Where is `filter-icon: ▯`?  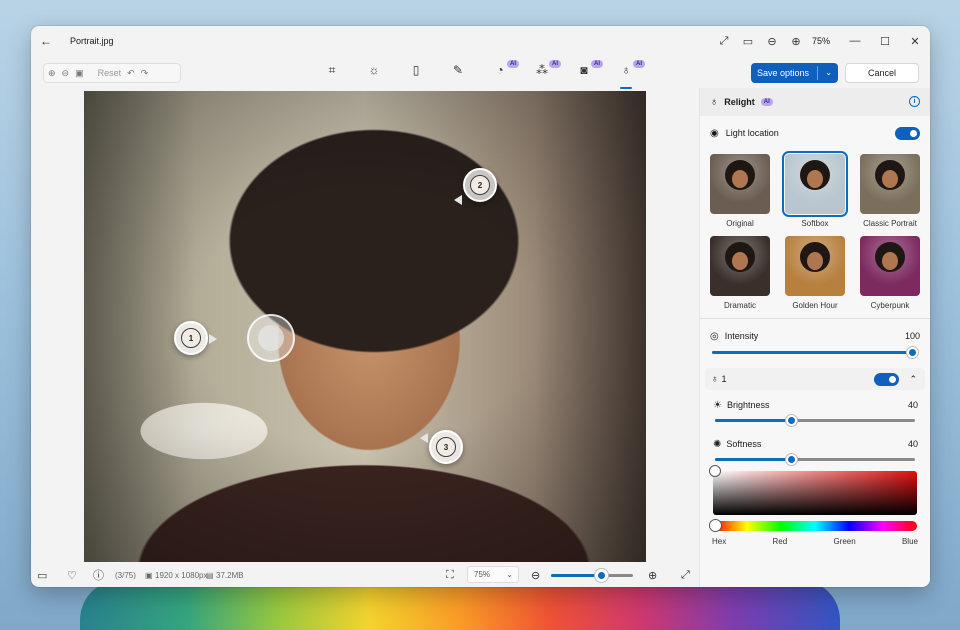
filter-icon: ▯ is located at coordinates (416, 74).